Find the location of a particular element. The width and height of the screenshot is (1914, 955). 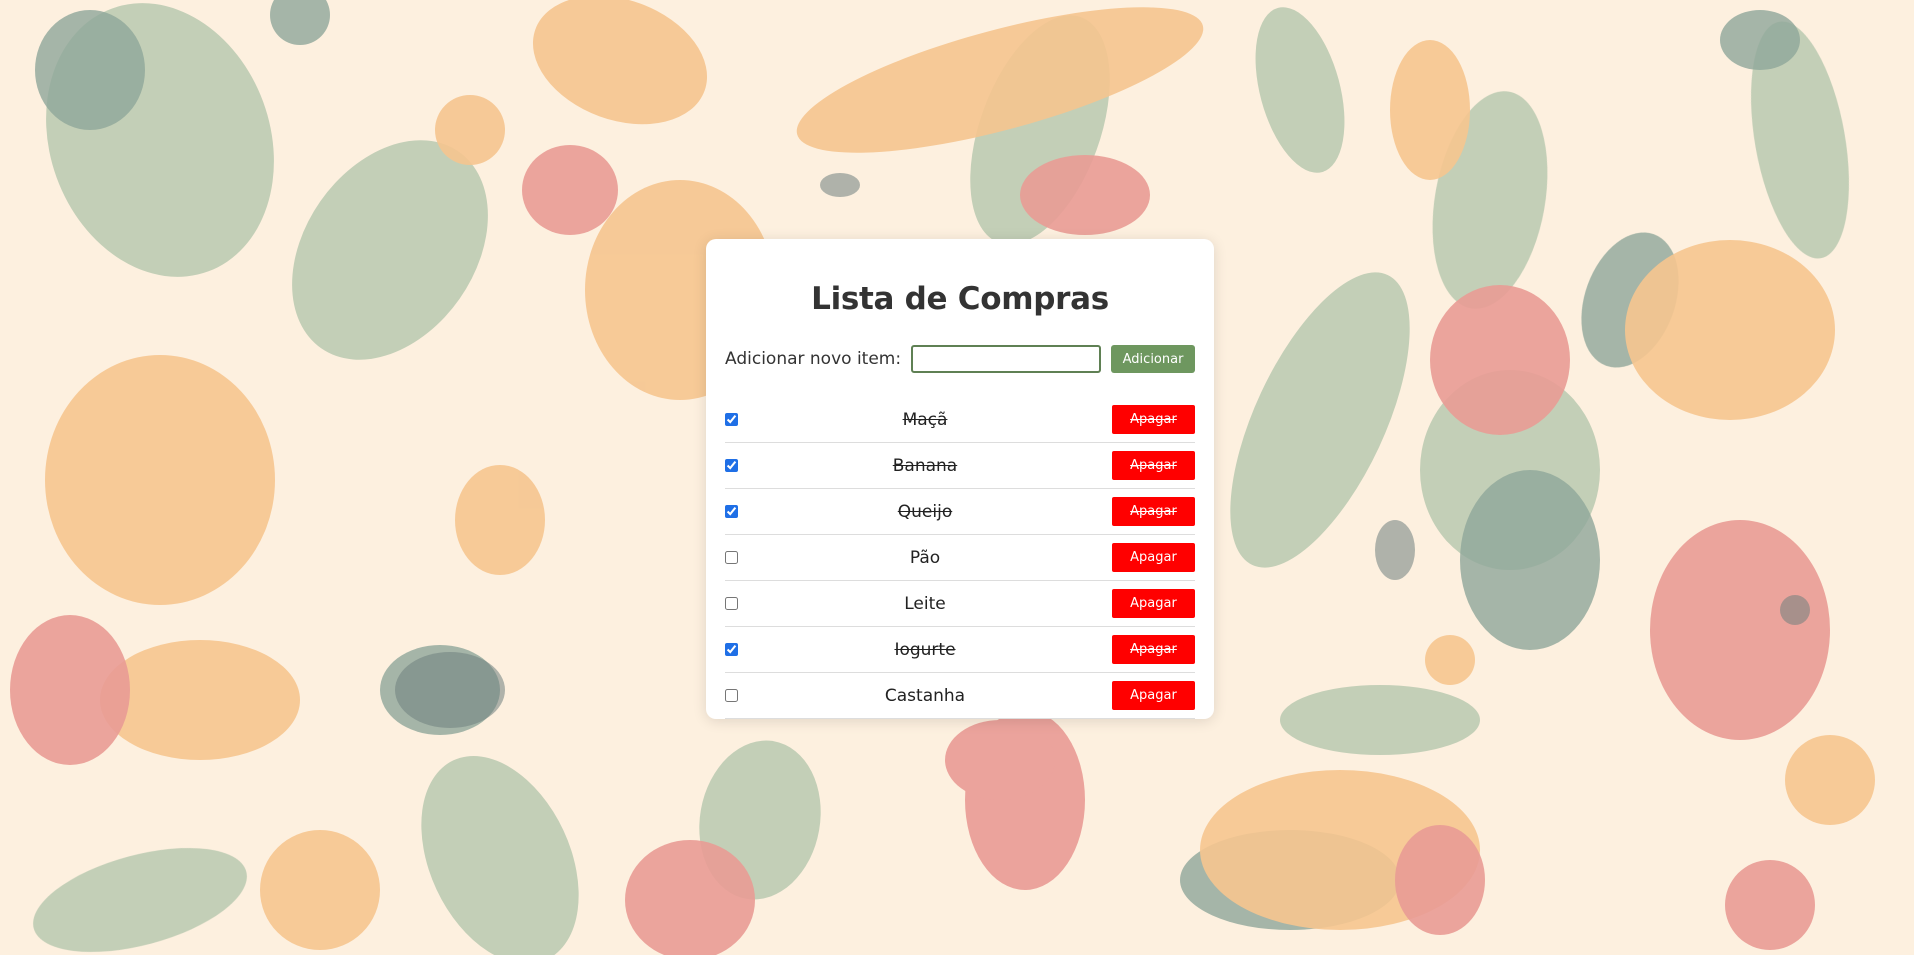

add-item-form: Adicionar novo item: Adicionar is located at coordinates (960, 359).